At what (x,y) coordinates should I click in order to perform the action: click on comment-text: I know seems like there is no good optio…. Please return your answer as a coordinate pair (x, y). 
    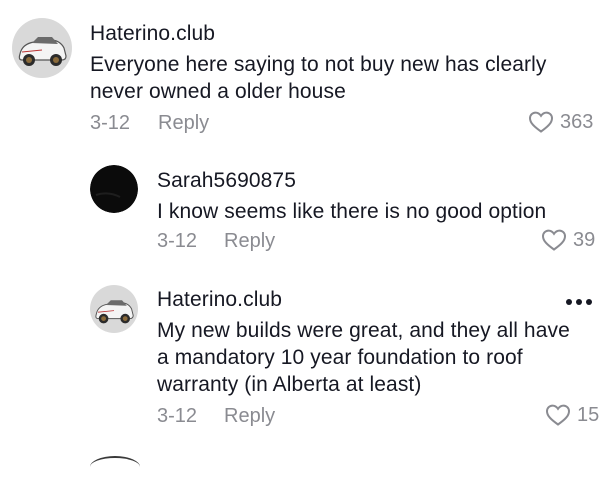
    Looking at the image, I should click on (352, 211).